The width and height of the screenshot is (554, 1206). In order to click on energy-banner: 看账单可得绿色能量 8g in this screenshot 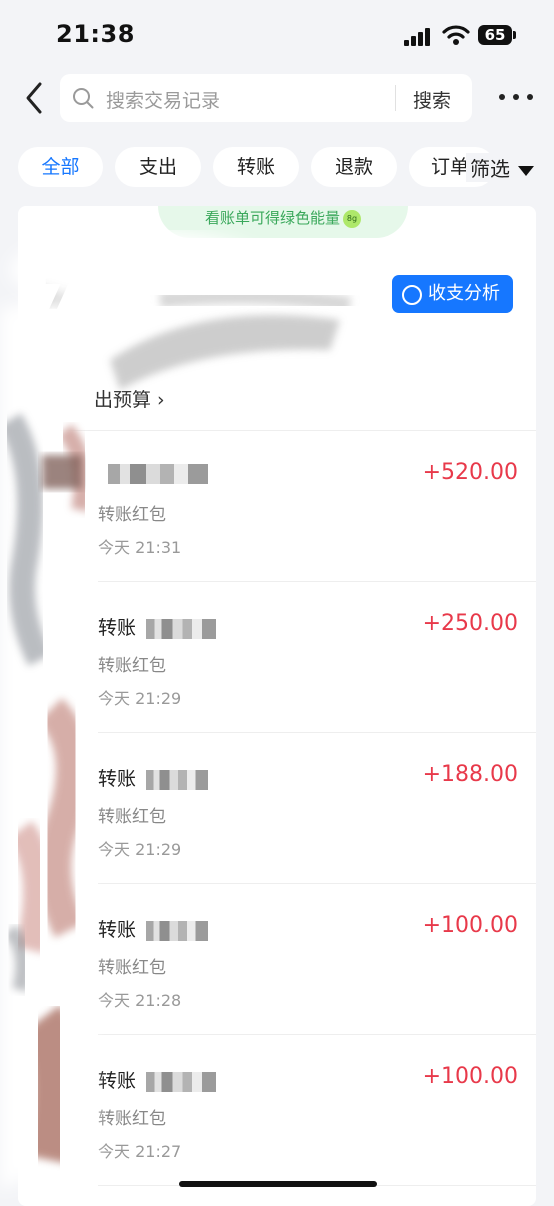, I will do `click(283, 222)`.